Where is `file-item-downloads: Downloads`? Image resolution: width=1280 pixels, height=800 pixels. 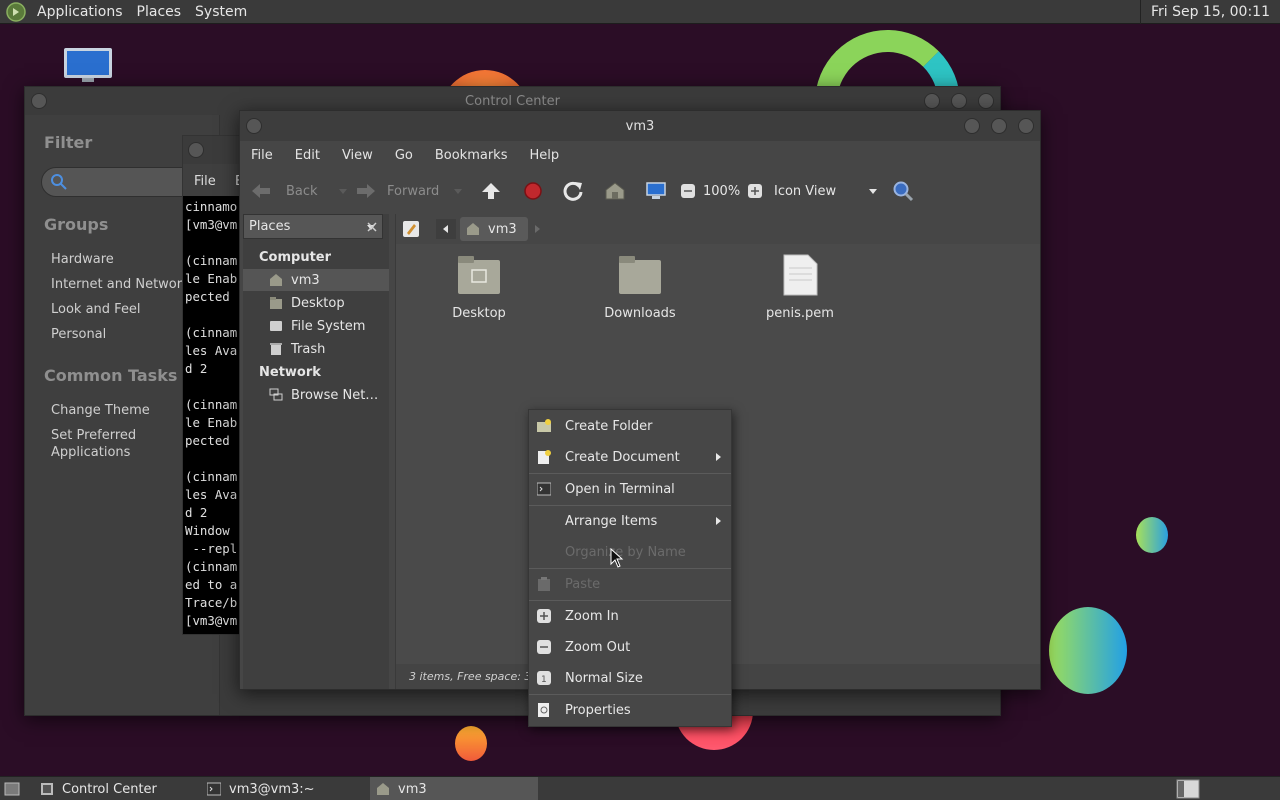 file-item-downloads: Downloads is located at coordinates (640, 287).